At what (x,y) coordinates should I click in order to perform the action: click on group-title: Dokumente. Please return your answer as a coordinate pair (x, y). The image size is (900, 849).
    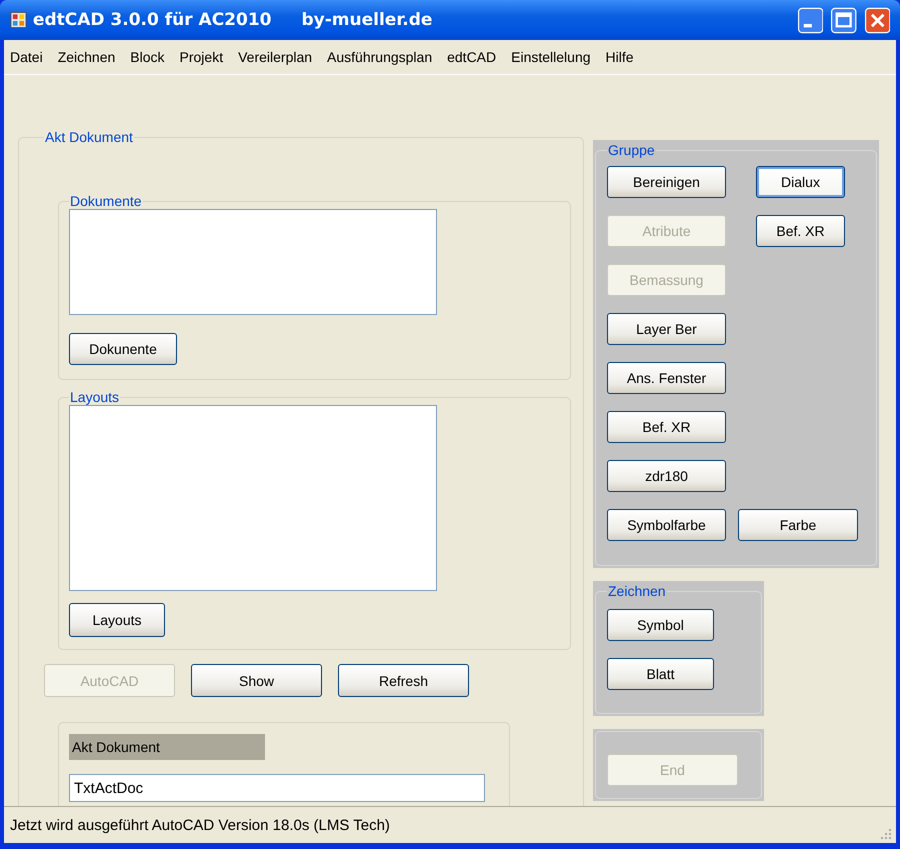
    Looking at the image, I should click on (106, 201).